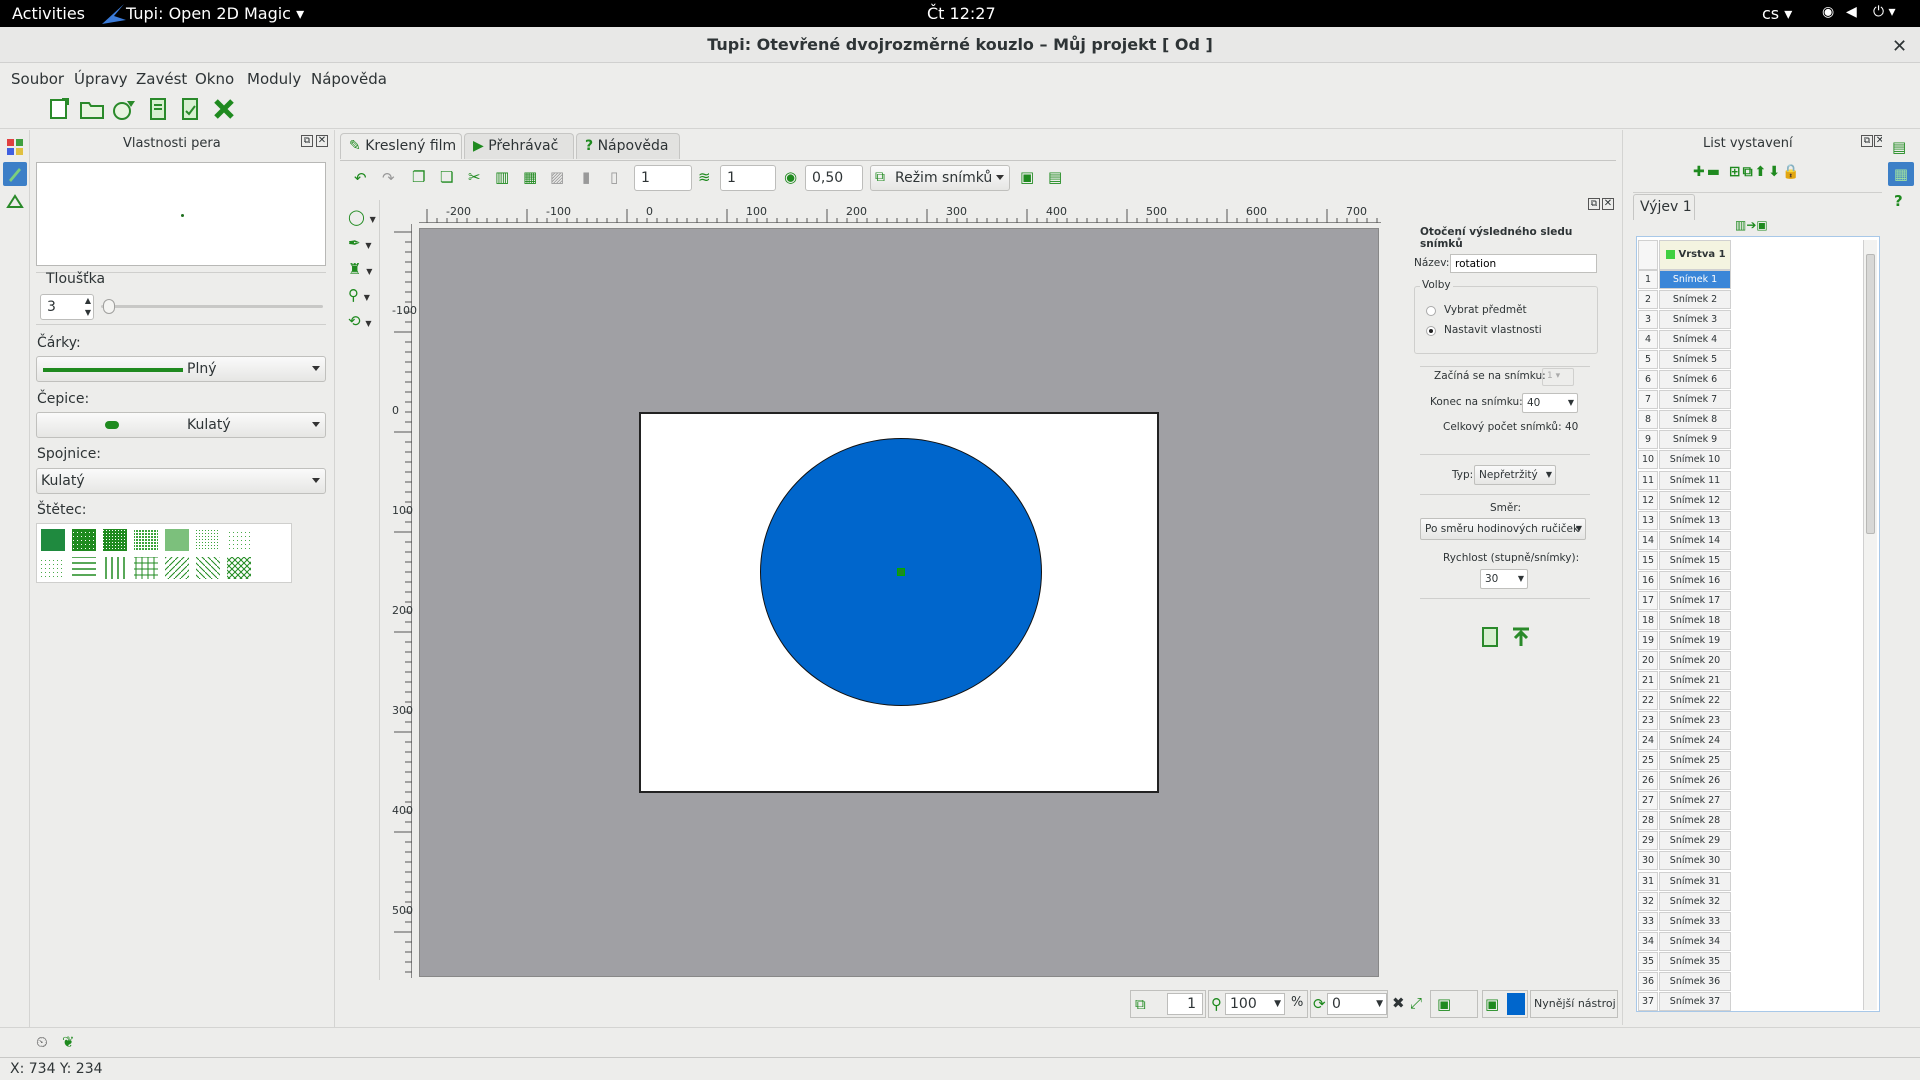 The width and height of the screenshot is (1920, 1080). What do you see at coordinates (1255, 1004) in the screenshot?
I see `zoom-combo: 100 ▼` at bounding box center [1255, 1004].